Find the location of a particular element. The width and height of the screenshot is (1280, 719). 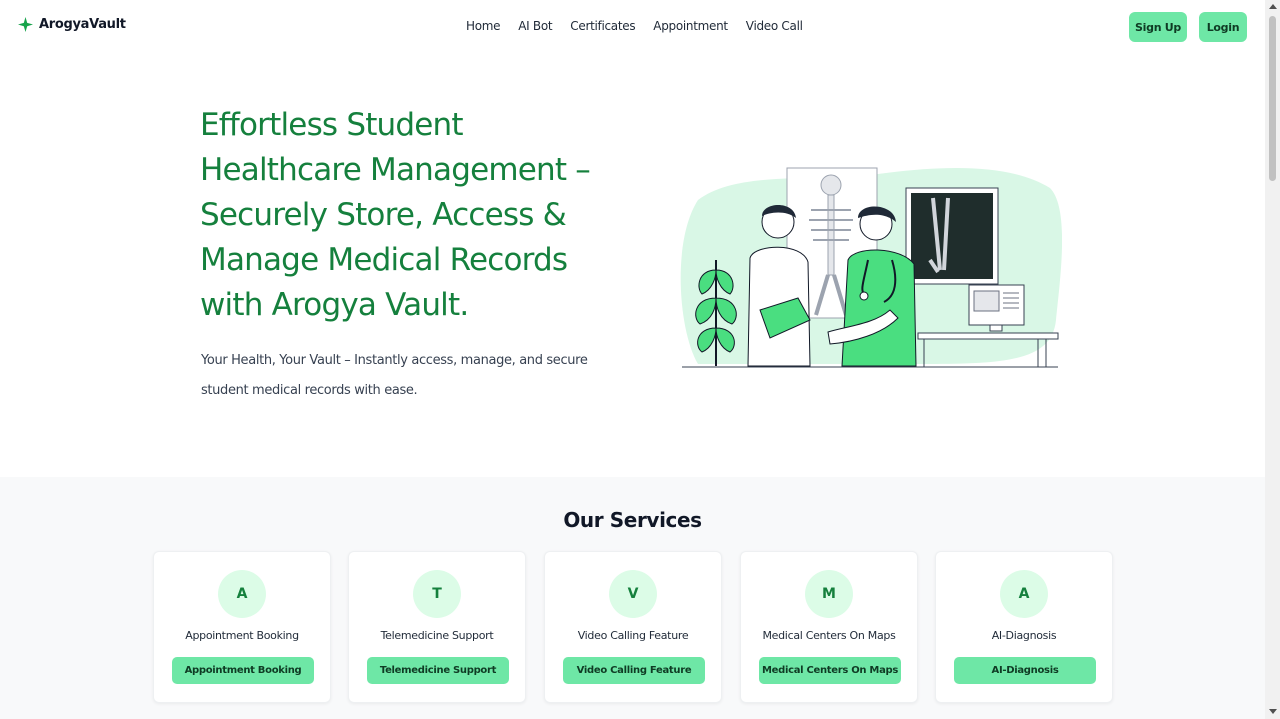

login-button: Login is located at coordinates (1223, 27).